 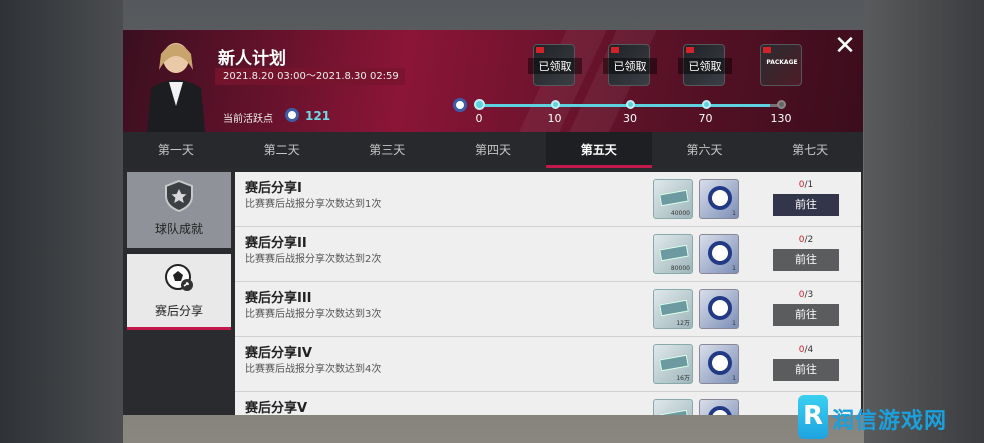 I want to click on tab-day-5: 第五天, so click(x=598, y=150).